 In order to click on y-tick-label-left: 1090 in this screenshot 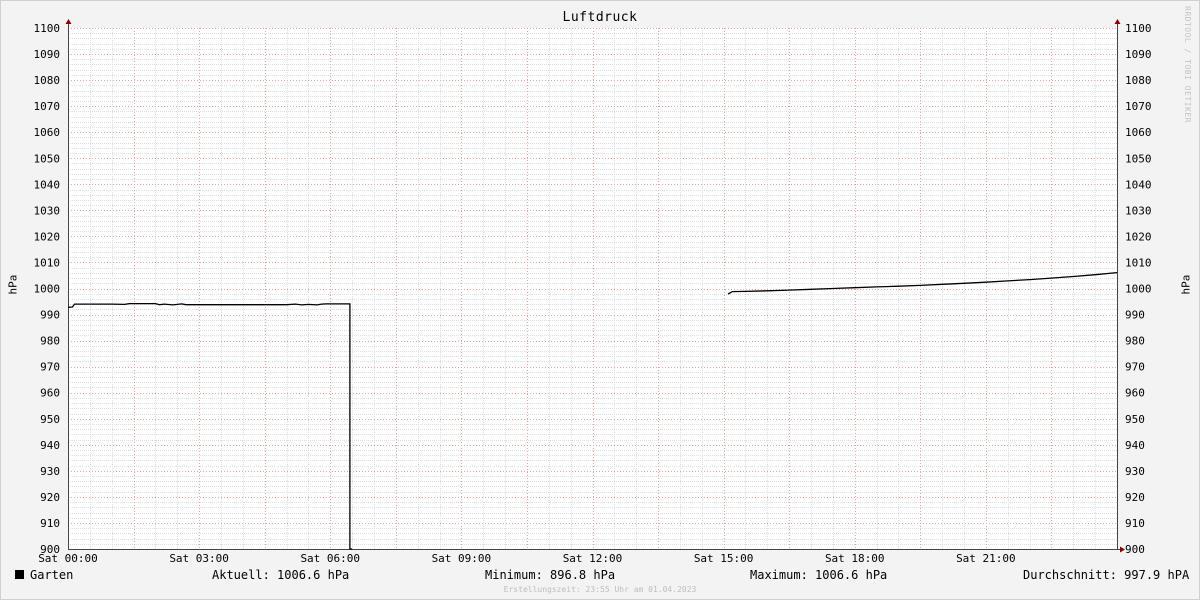, I will do `click(47, 54)`.